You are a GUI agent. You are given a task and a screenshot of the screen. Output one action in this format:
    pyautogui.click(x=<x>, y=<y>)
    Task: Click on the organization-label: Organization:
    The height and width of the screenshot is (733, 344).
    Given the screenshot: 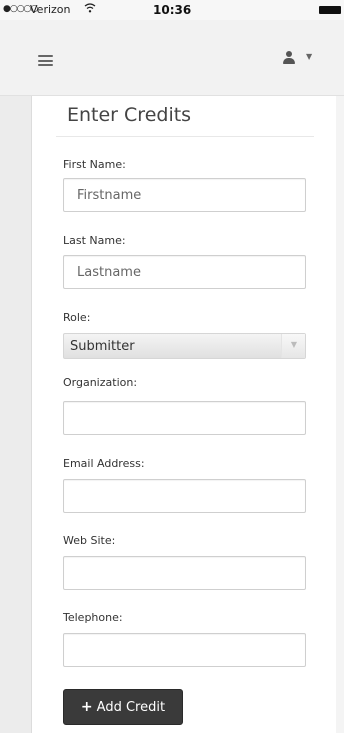 What is the action you would take?
    pyautogui.click(x=100, y=382)
    